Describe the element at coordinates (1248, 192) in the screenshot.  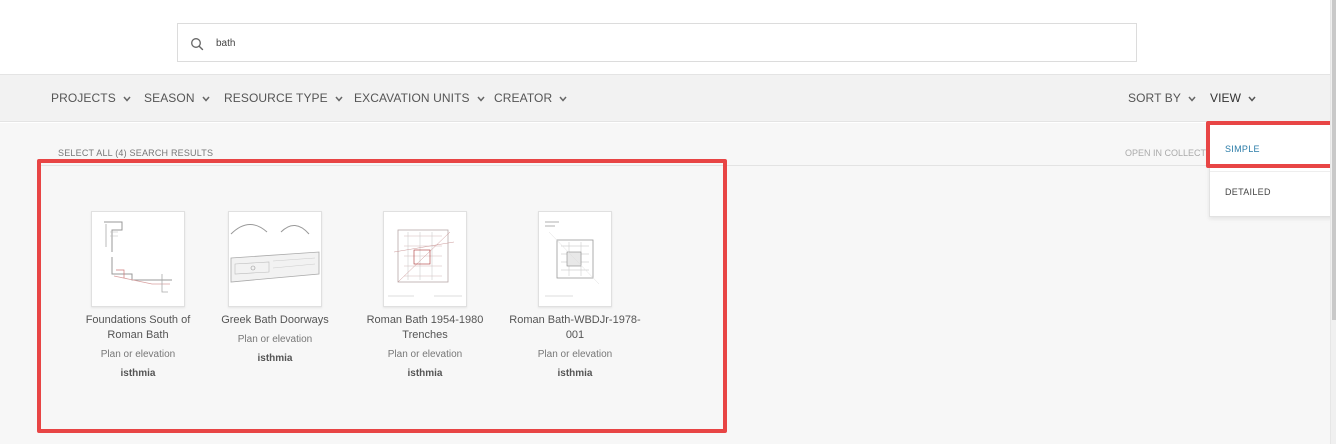
I see `view-option-detailed: DETAILED` at that location.